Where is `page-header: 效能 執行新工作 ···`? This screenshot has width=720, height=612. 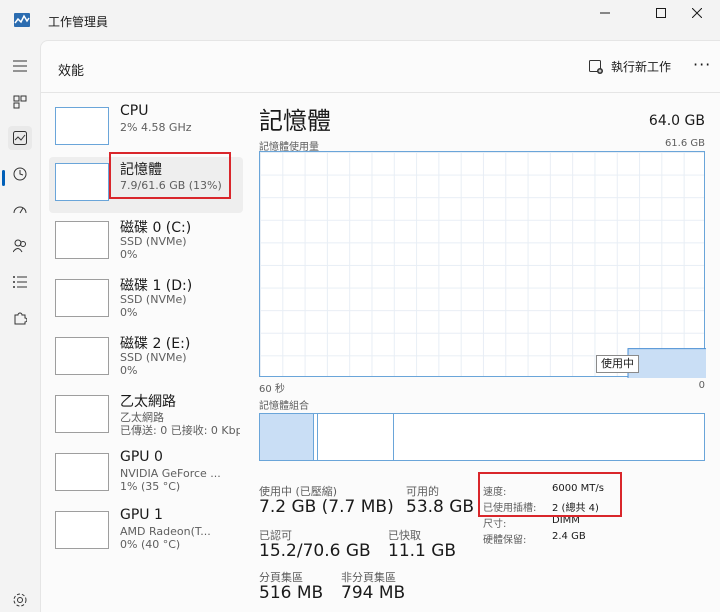
page-header: 效能 執行新工作 ··· is located at coordinates (380, 67).